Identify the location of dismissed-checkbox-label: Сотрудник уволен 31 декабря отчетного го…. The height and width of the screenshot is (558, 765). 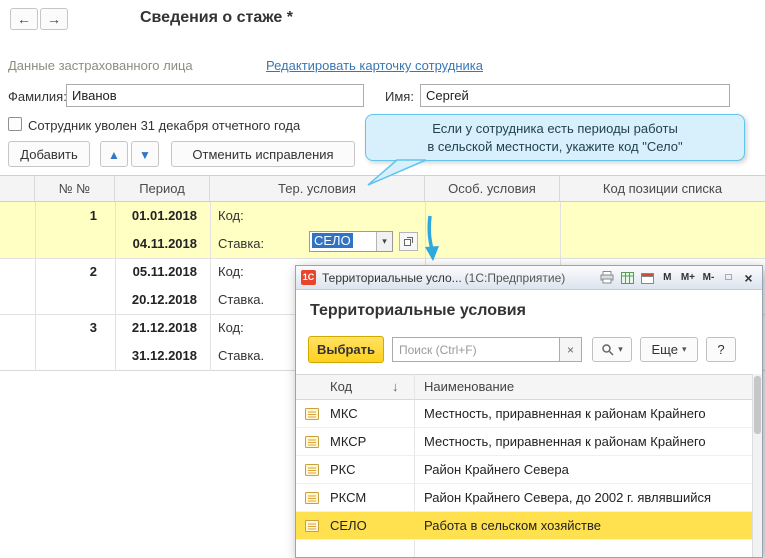
(164, 125).